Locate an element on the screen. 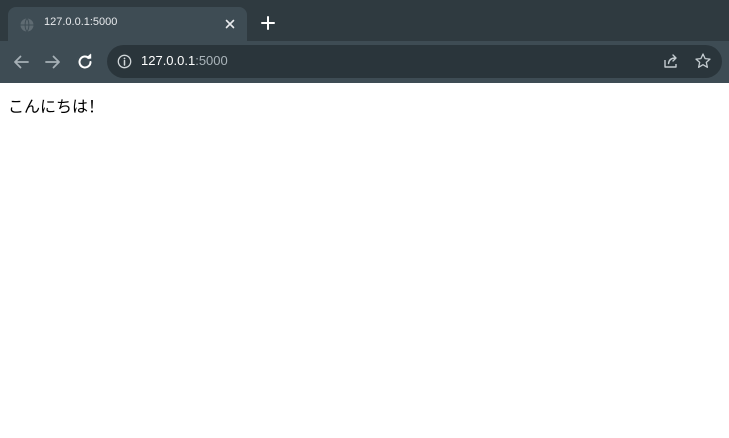 The width and height of the screenshot is (729, 438). toolbar: 127.0.0.1:5000 is located at coordinates (364, 62).